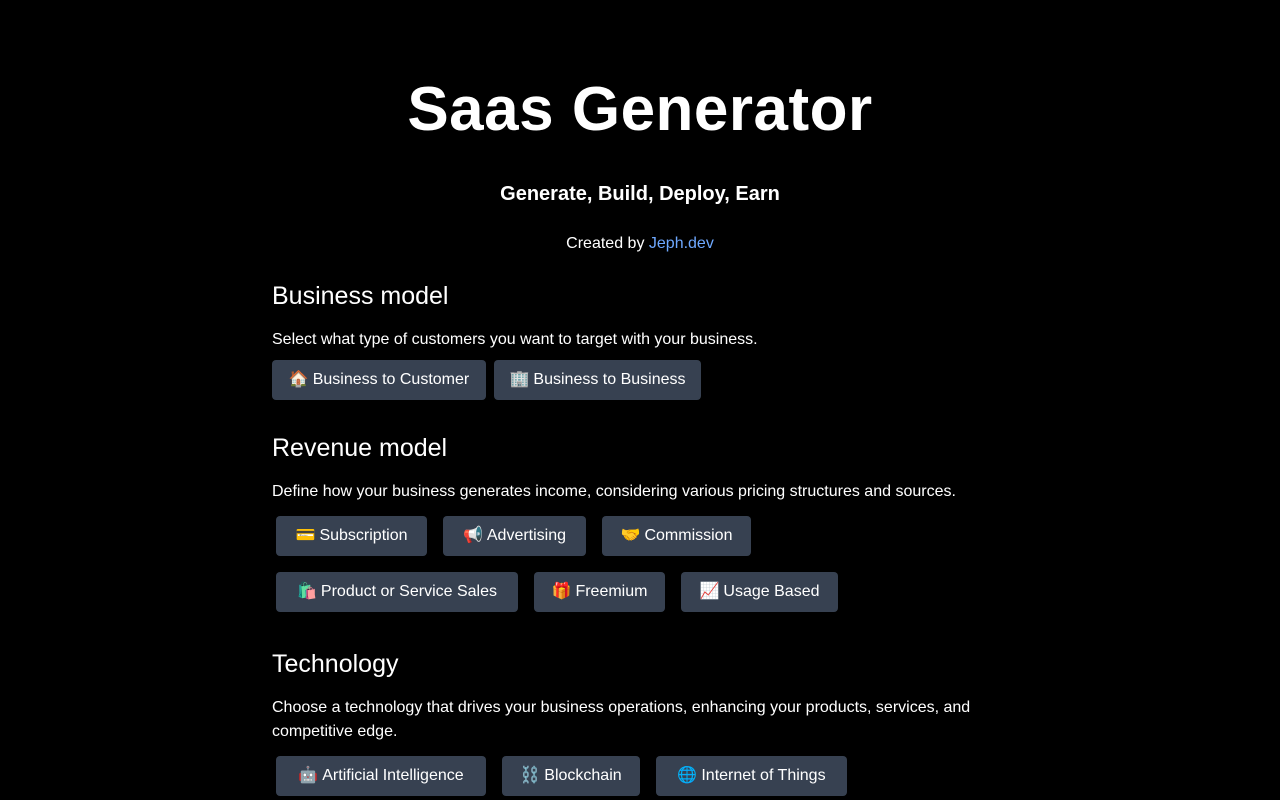 The height and width of the screenshot is (800, 1280). Describe the element at coordinates (687, 775) in the screenshot. I see `globe-icon: 🌐` at that location.